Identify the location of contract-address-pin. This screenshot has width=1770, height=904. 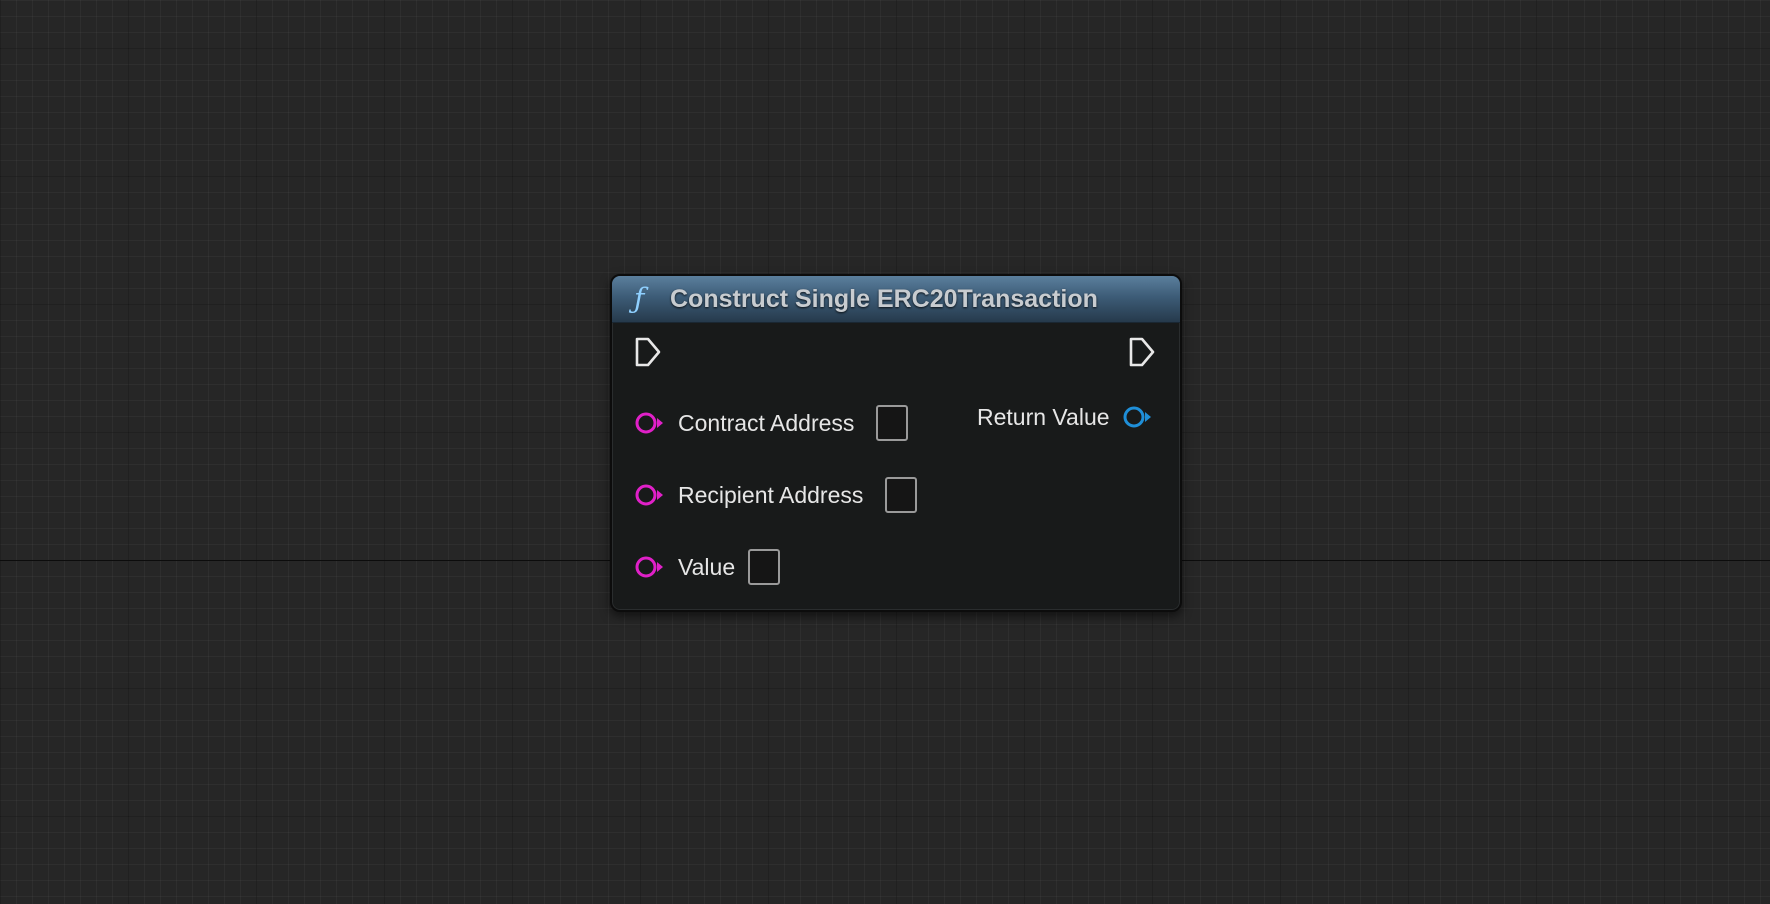
(650, 423).